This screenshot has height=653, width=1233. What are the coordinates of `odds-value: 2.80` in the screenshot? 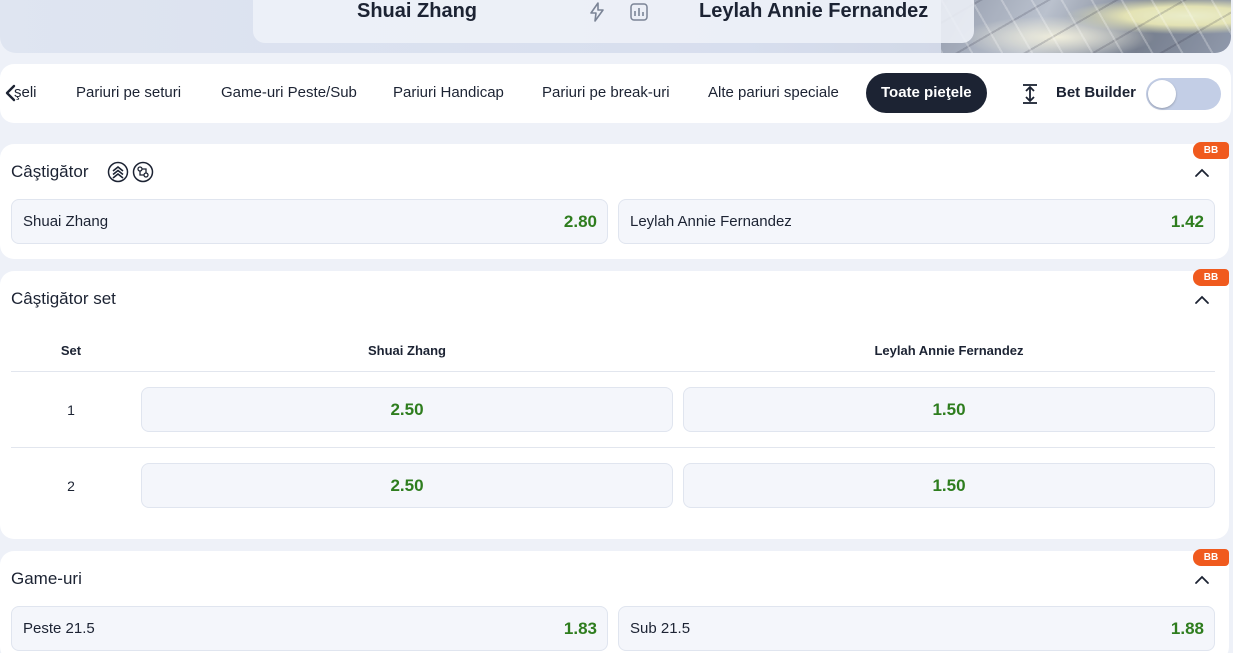 It's located at (580, 221).